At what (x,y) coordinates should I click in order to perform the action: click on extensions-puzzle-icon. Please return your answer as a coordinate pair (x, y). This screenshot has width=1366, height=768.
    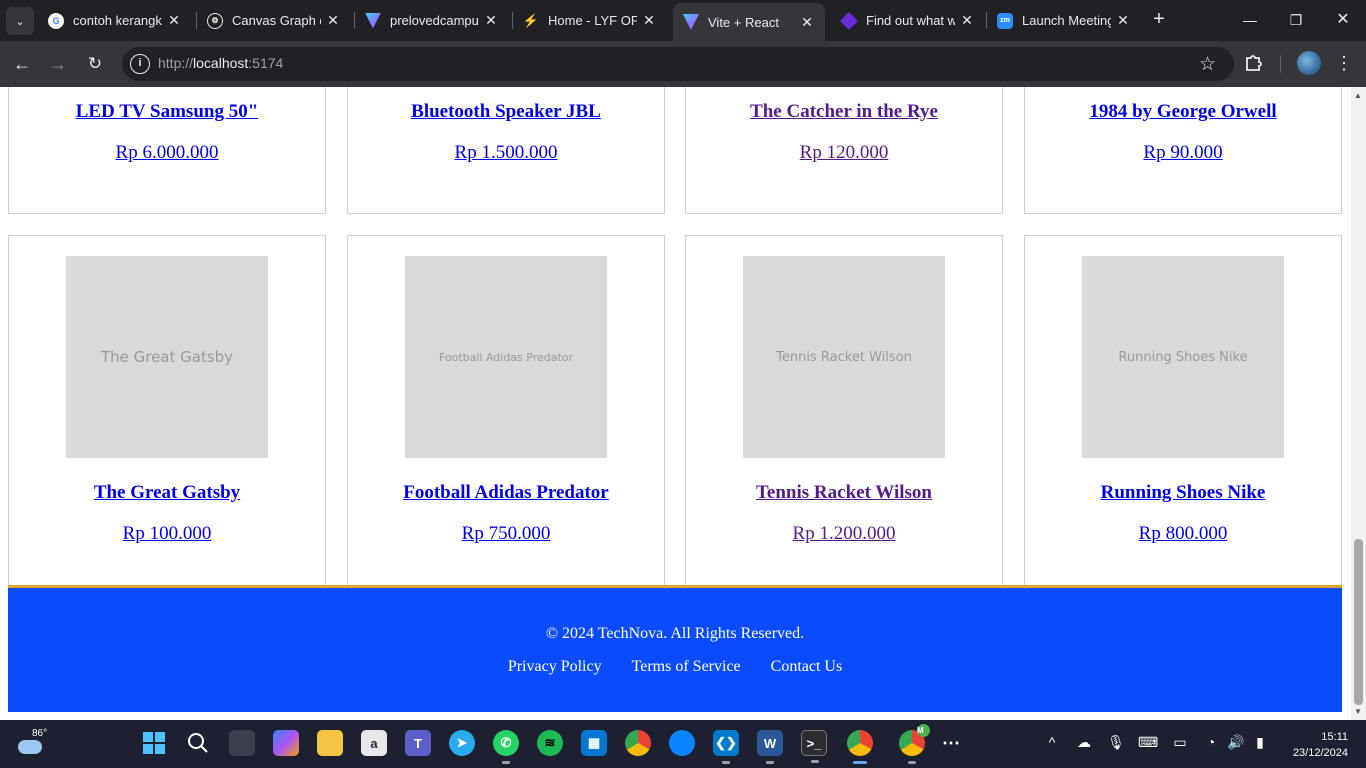
    Looking at the image, I should click on (1254, 63).